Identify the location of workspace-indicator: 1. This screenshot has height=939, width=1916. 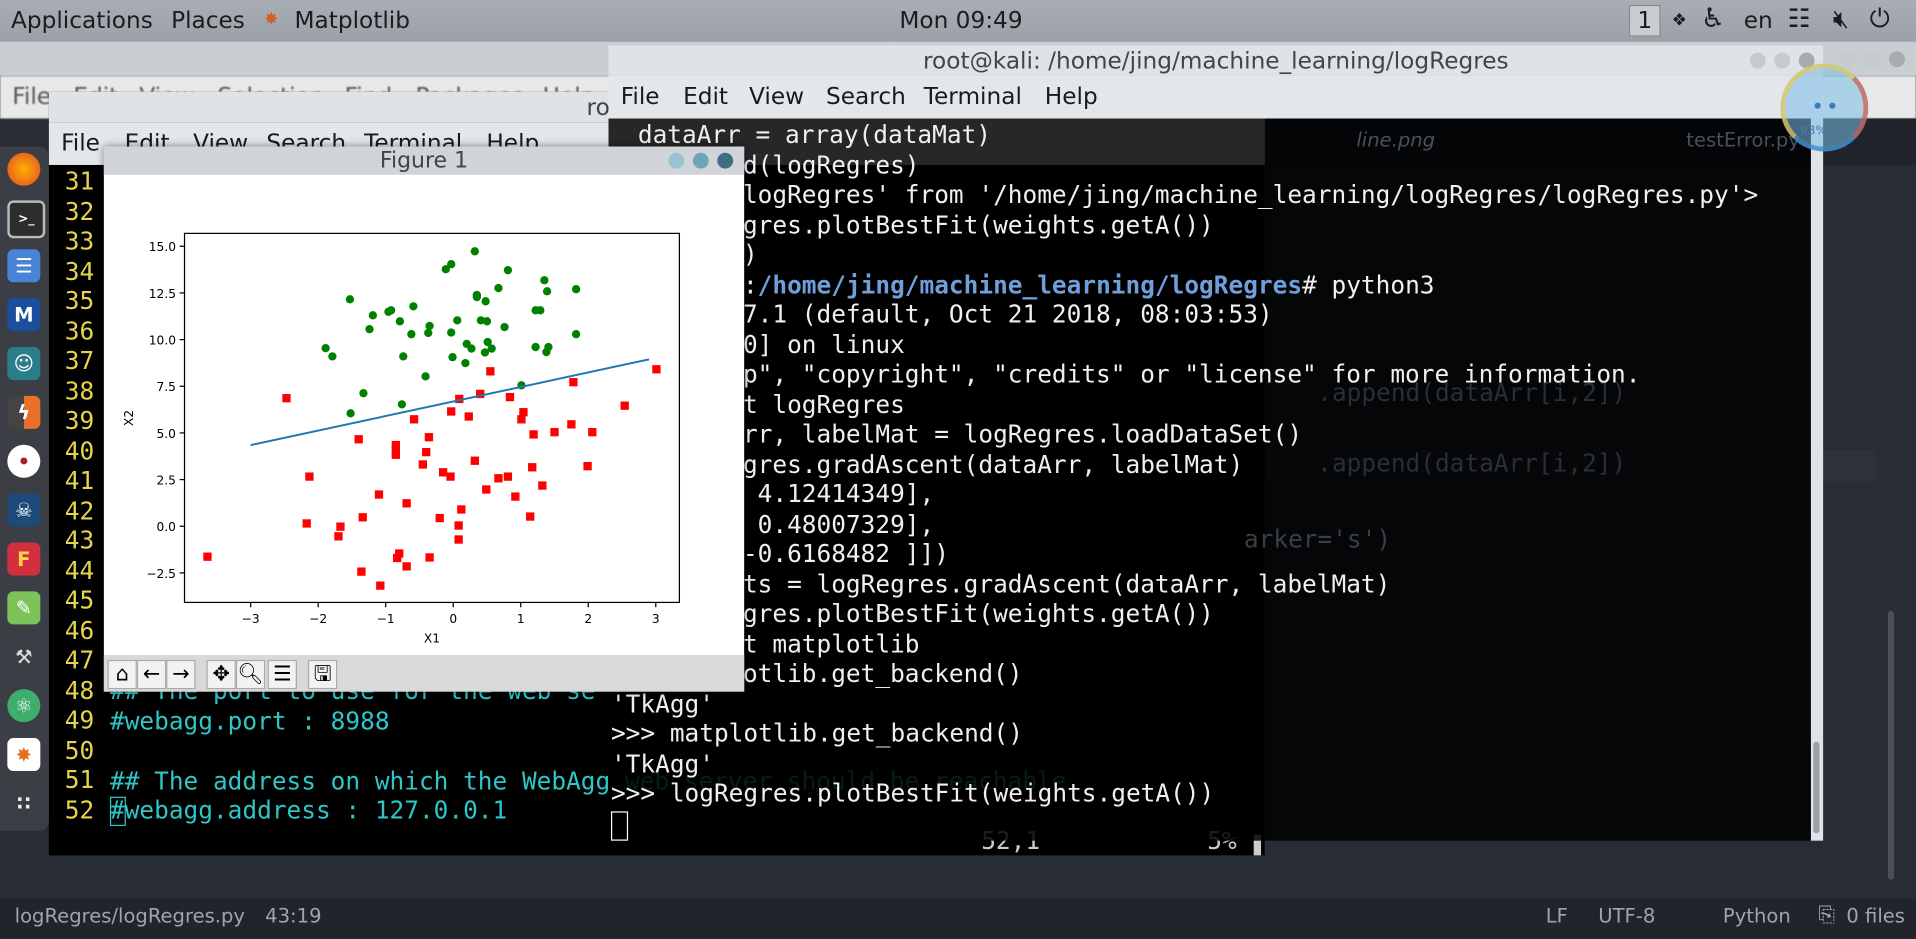
(1644, 20).